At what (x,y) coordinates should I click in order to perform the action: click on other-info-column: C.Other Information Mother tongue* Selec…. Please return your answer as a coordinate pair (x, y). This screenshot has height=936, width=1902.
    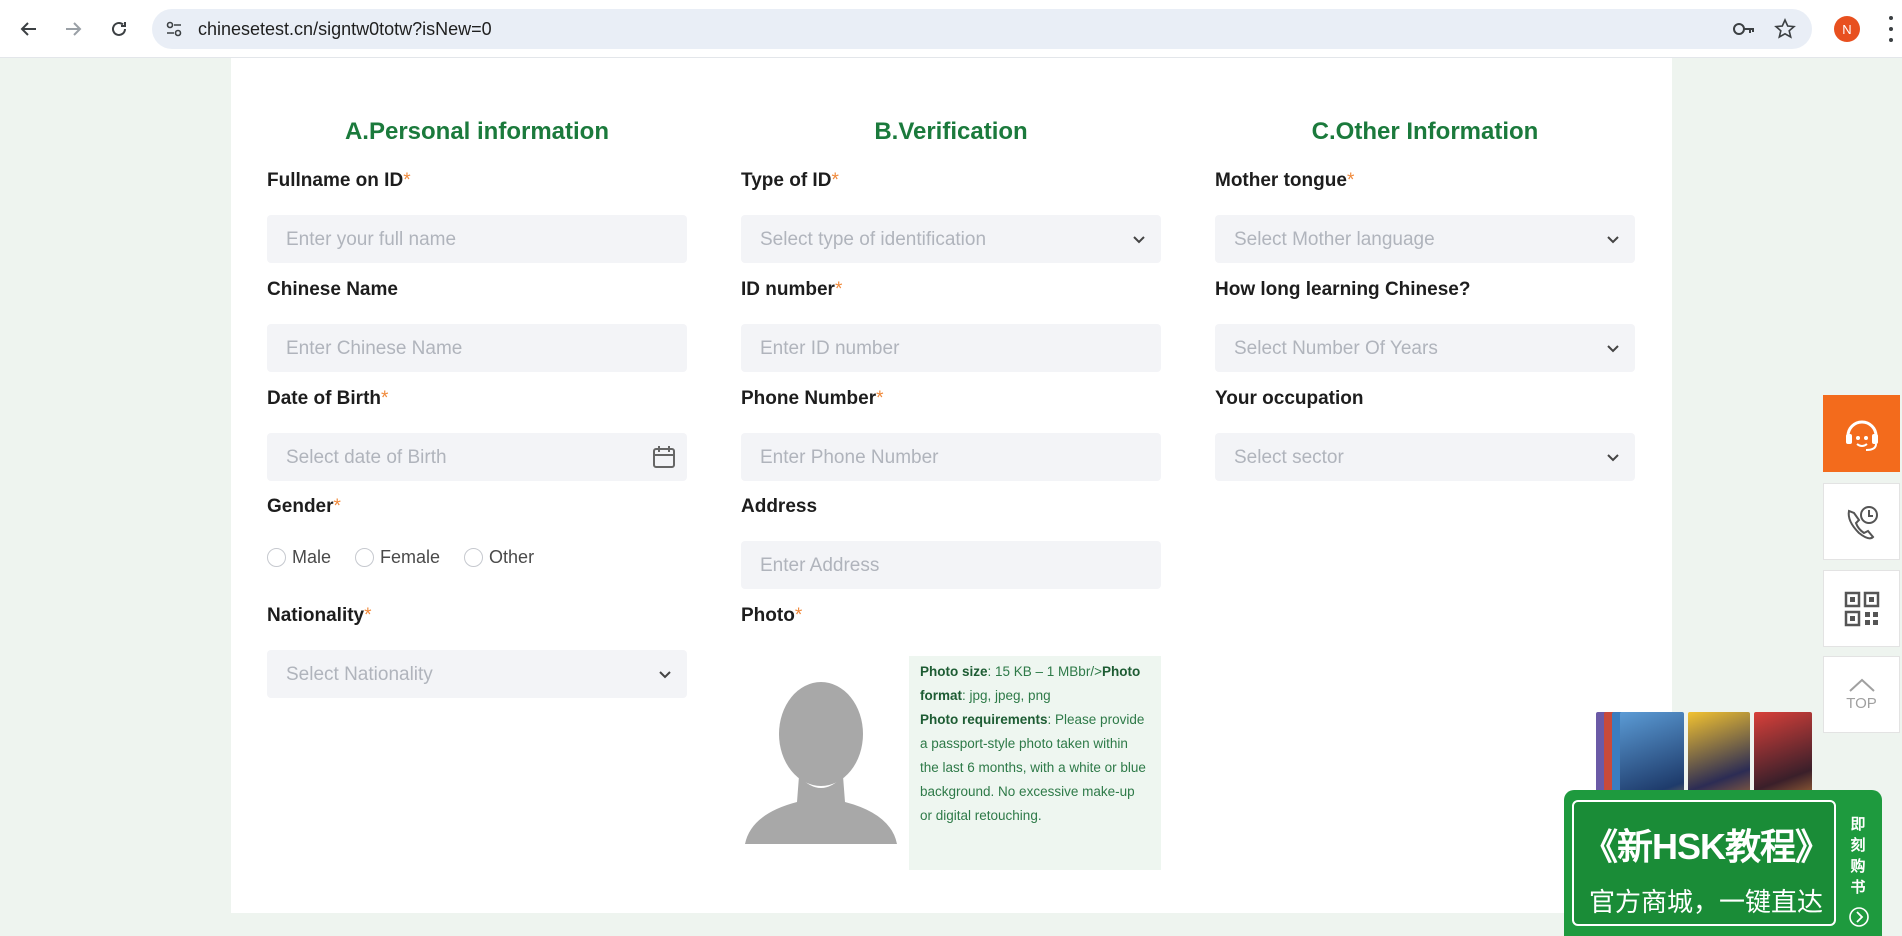
    Looking at the image, I should click on (1425, 269).